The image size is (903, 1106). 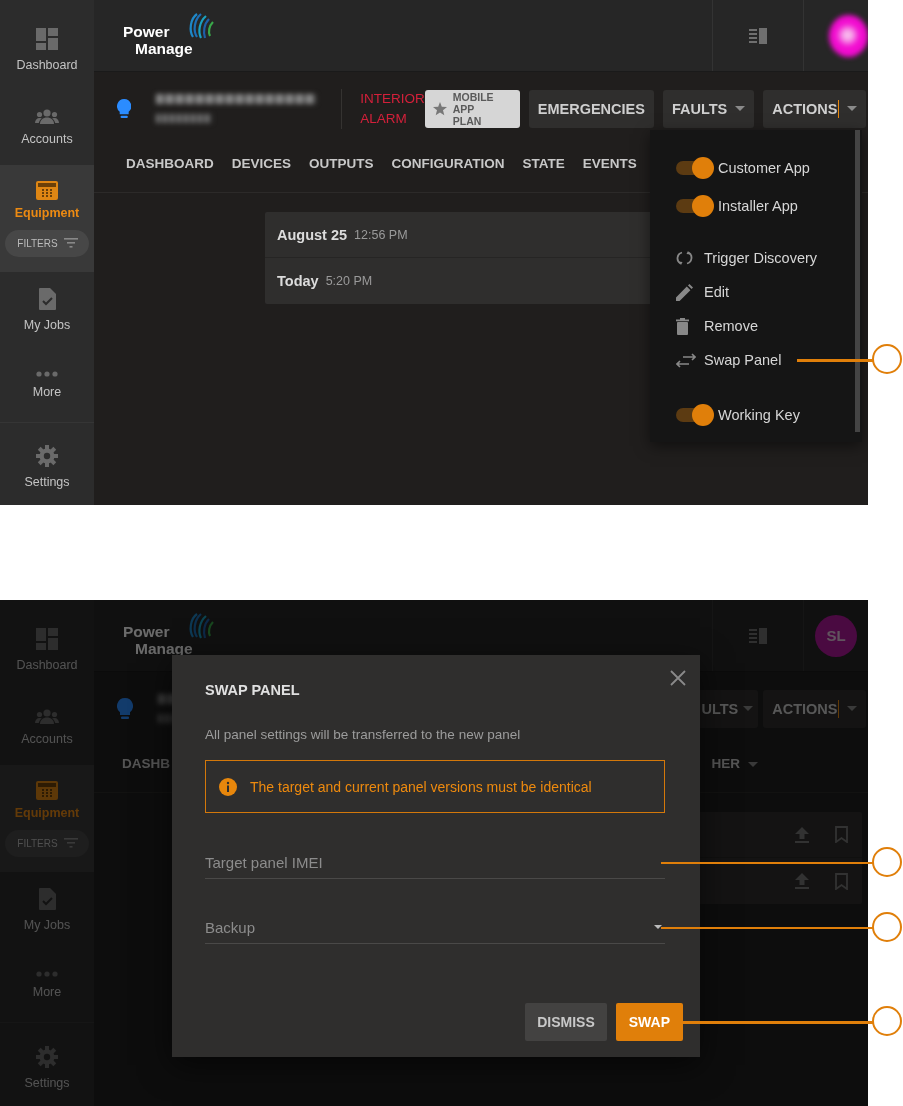 What do you see at coordinates (298, 281) in the screenshot?
I see `row-date: Today` at bounding box center [298, 281].